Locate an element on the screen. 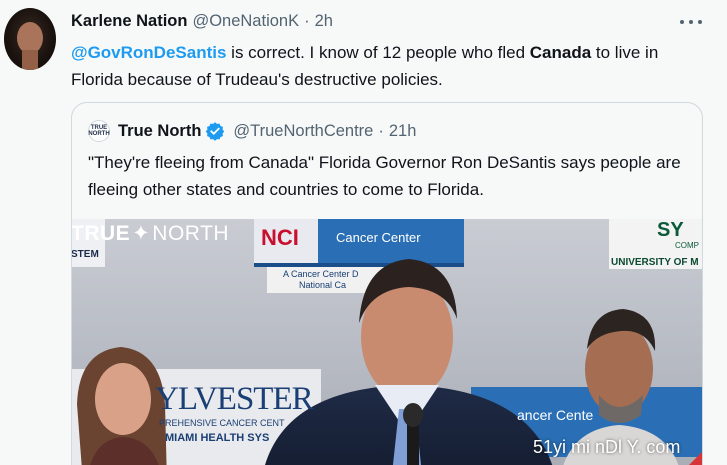  tweet-time: 2h is located at coordinates (324, 21).